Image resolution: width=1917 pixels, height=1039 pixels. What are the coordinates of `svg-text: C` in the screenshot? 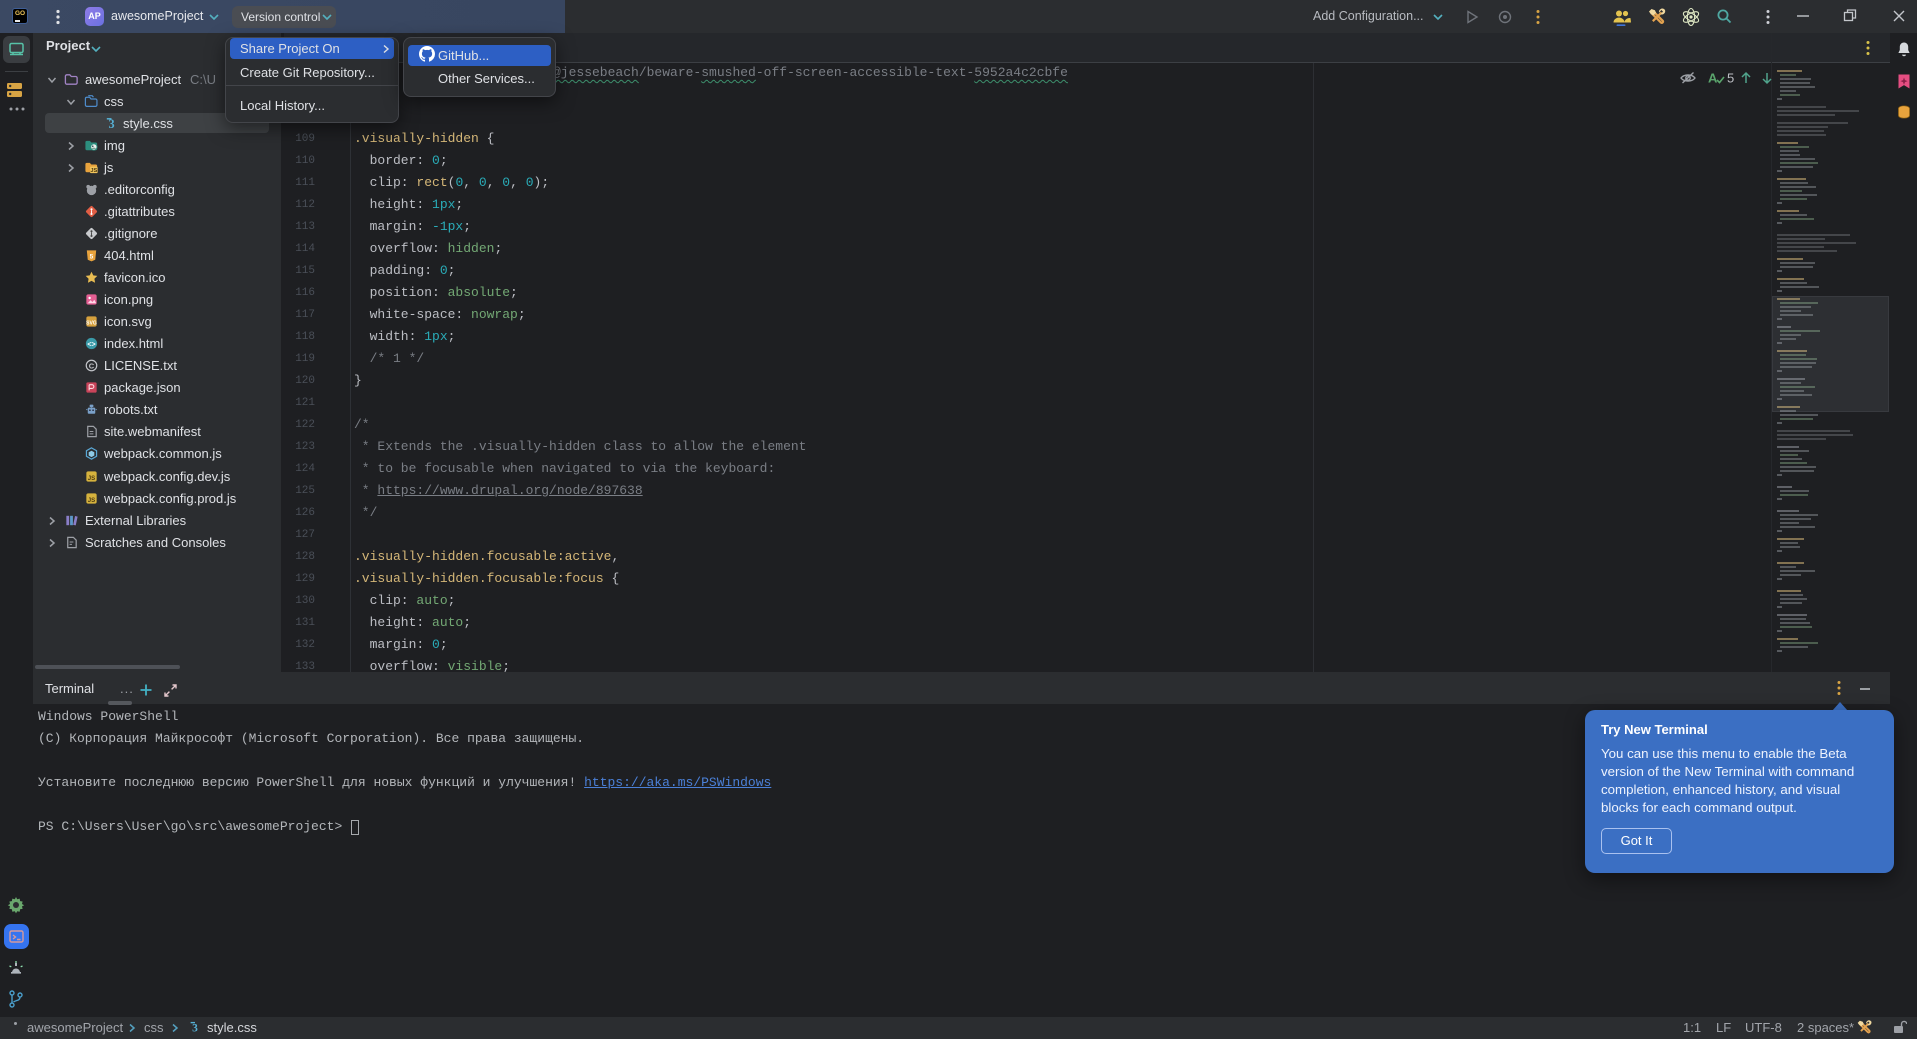 It's located at (92, 365).